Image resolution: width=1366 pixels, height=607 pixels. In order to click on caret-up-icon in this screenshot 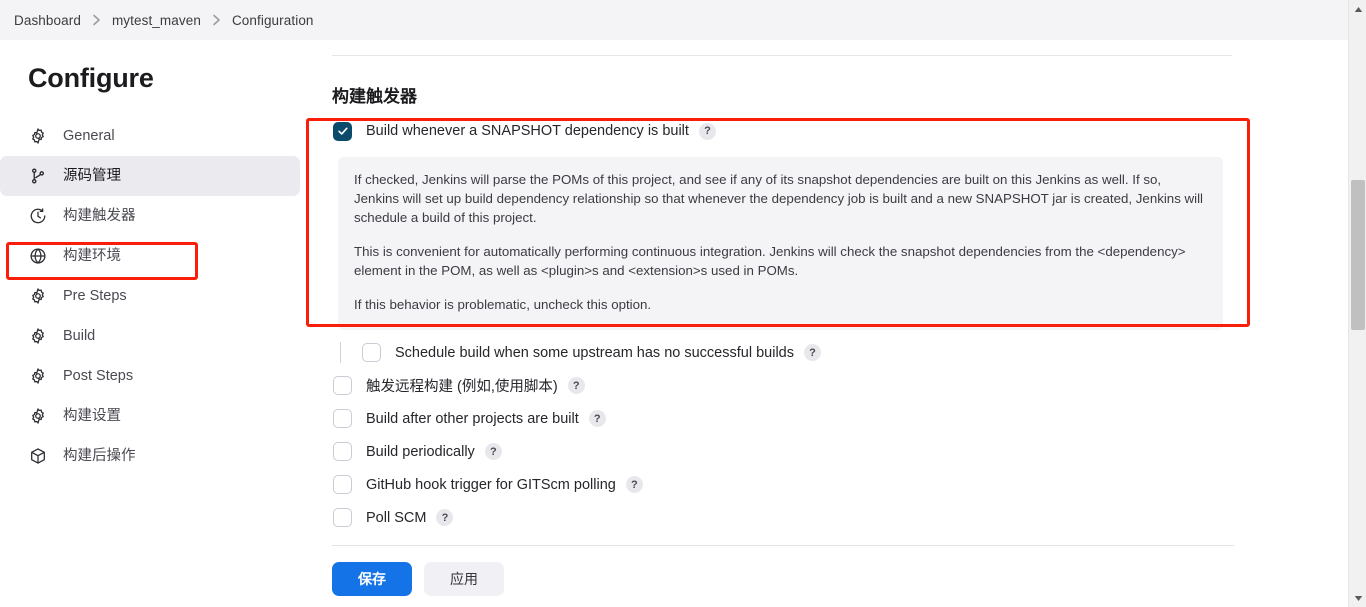, I will do `click(1357, 9)`.